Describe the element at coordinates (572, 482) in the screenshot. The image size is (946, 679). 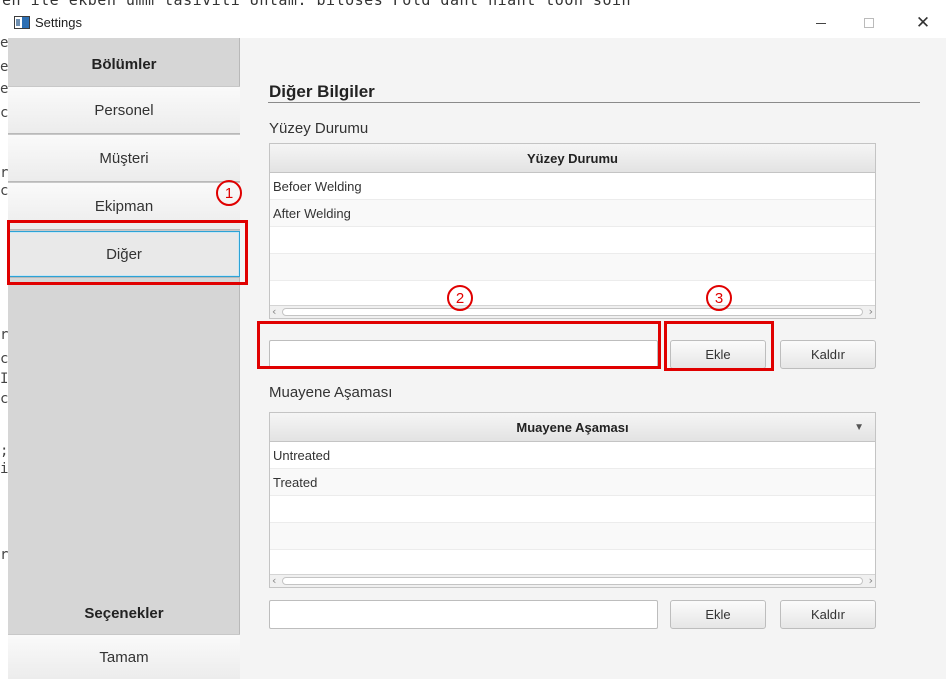
I see `table-row: Treated` at that location.